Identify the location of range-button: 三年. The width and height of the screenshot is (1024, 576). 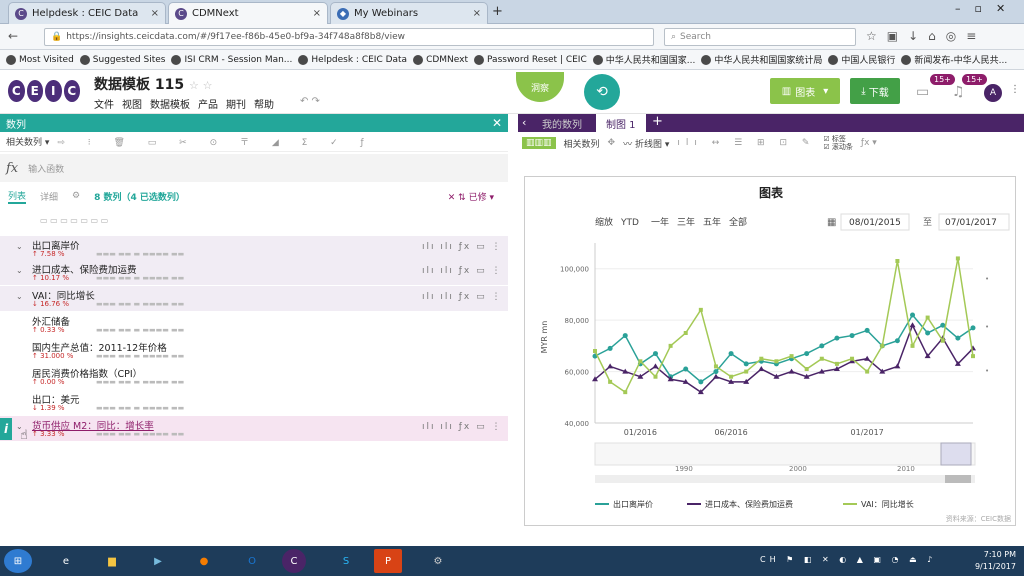
(686, 222).